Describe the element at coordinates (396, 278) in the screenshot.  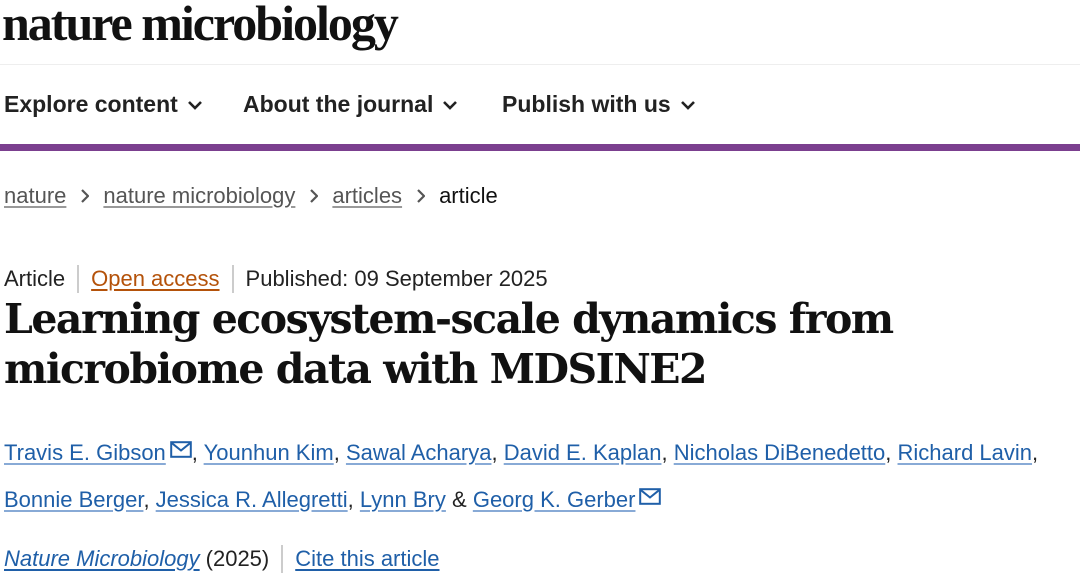
I see `published-date: Published: 09 September 2025` at that location.